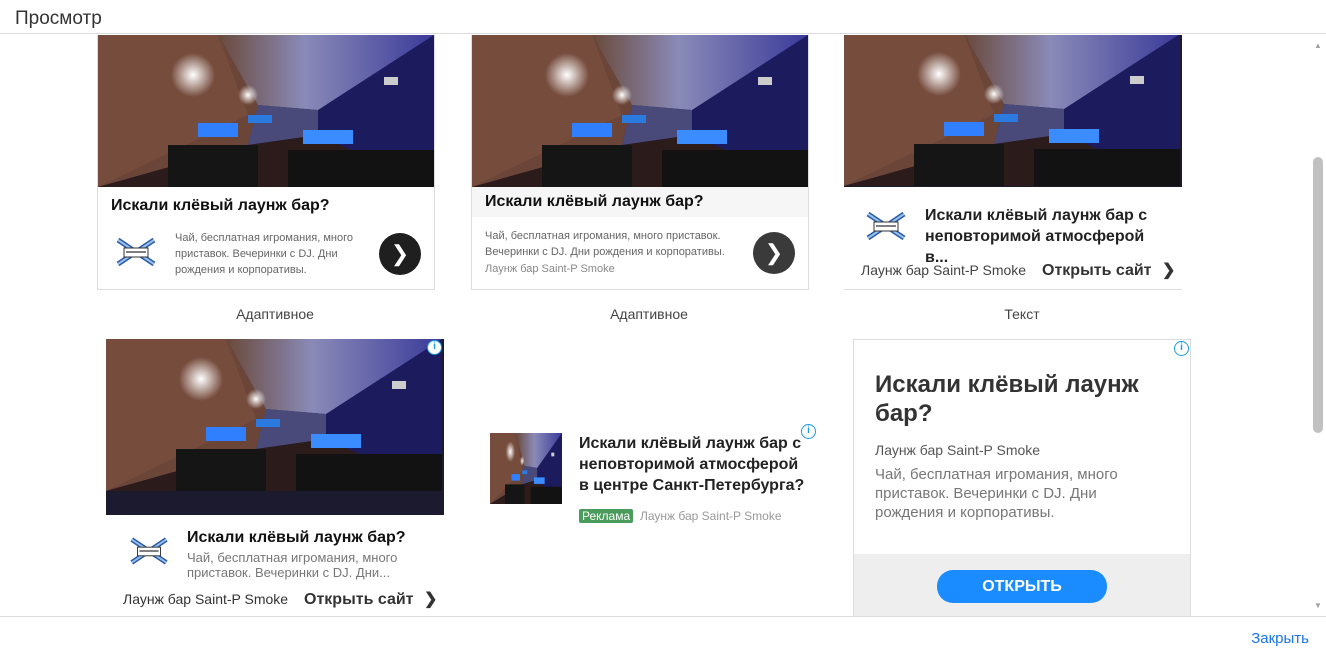  I want to click on ad-badge: Реклама, so click(606, 516).